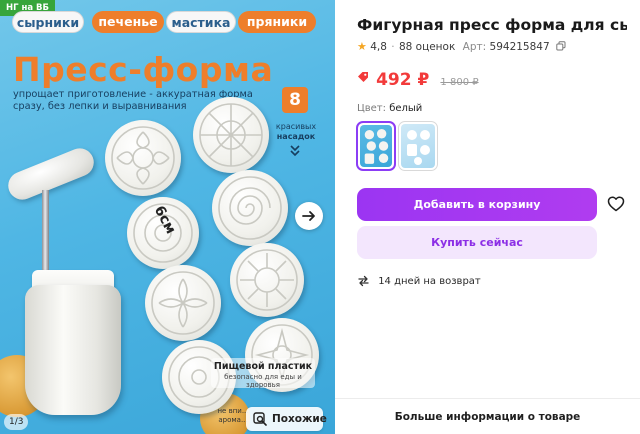  I want to click on returns-text: 14 дней на возврат, so click(429, 281).